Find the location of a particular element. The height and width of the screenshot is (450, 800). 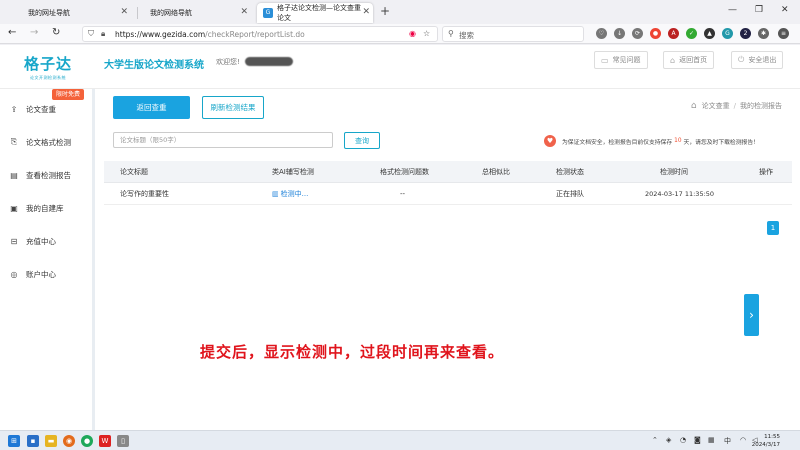

column-header: 类AI辅写检测 is located at coordinates (293, 172).